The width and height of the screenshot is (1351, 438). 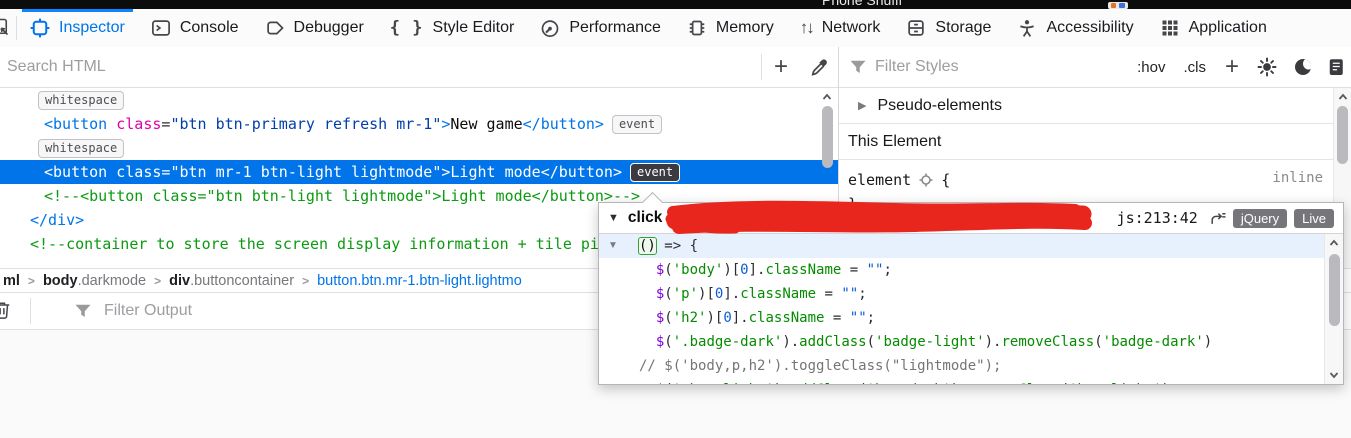 I want to click on tab-network: ↑↓ Network, so click(x=840, y=28).